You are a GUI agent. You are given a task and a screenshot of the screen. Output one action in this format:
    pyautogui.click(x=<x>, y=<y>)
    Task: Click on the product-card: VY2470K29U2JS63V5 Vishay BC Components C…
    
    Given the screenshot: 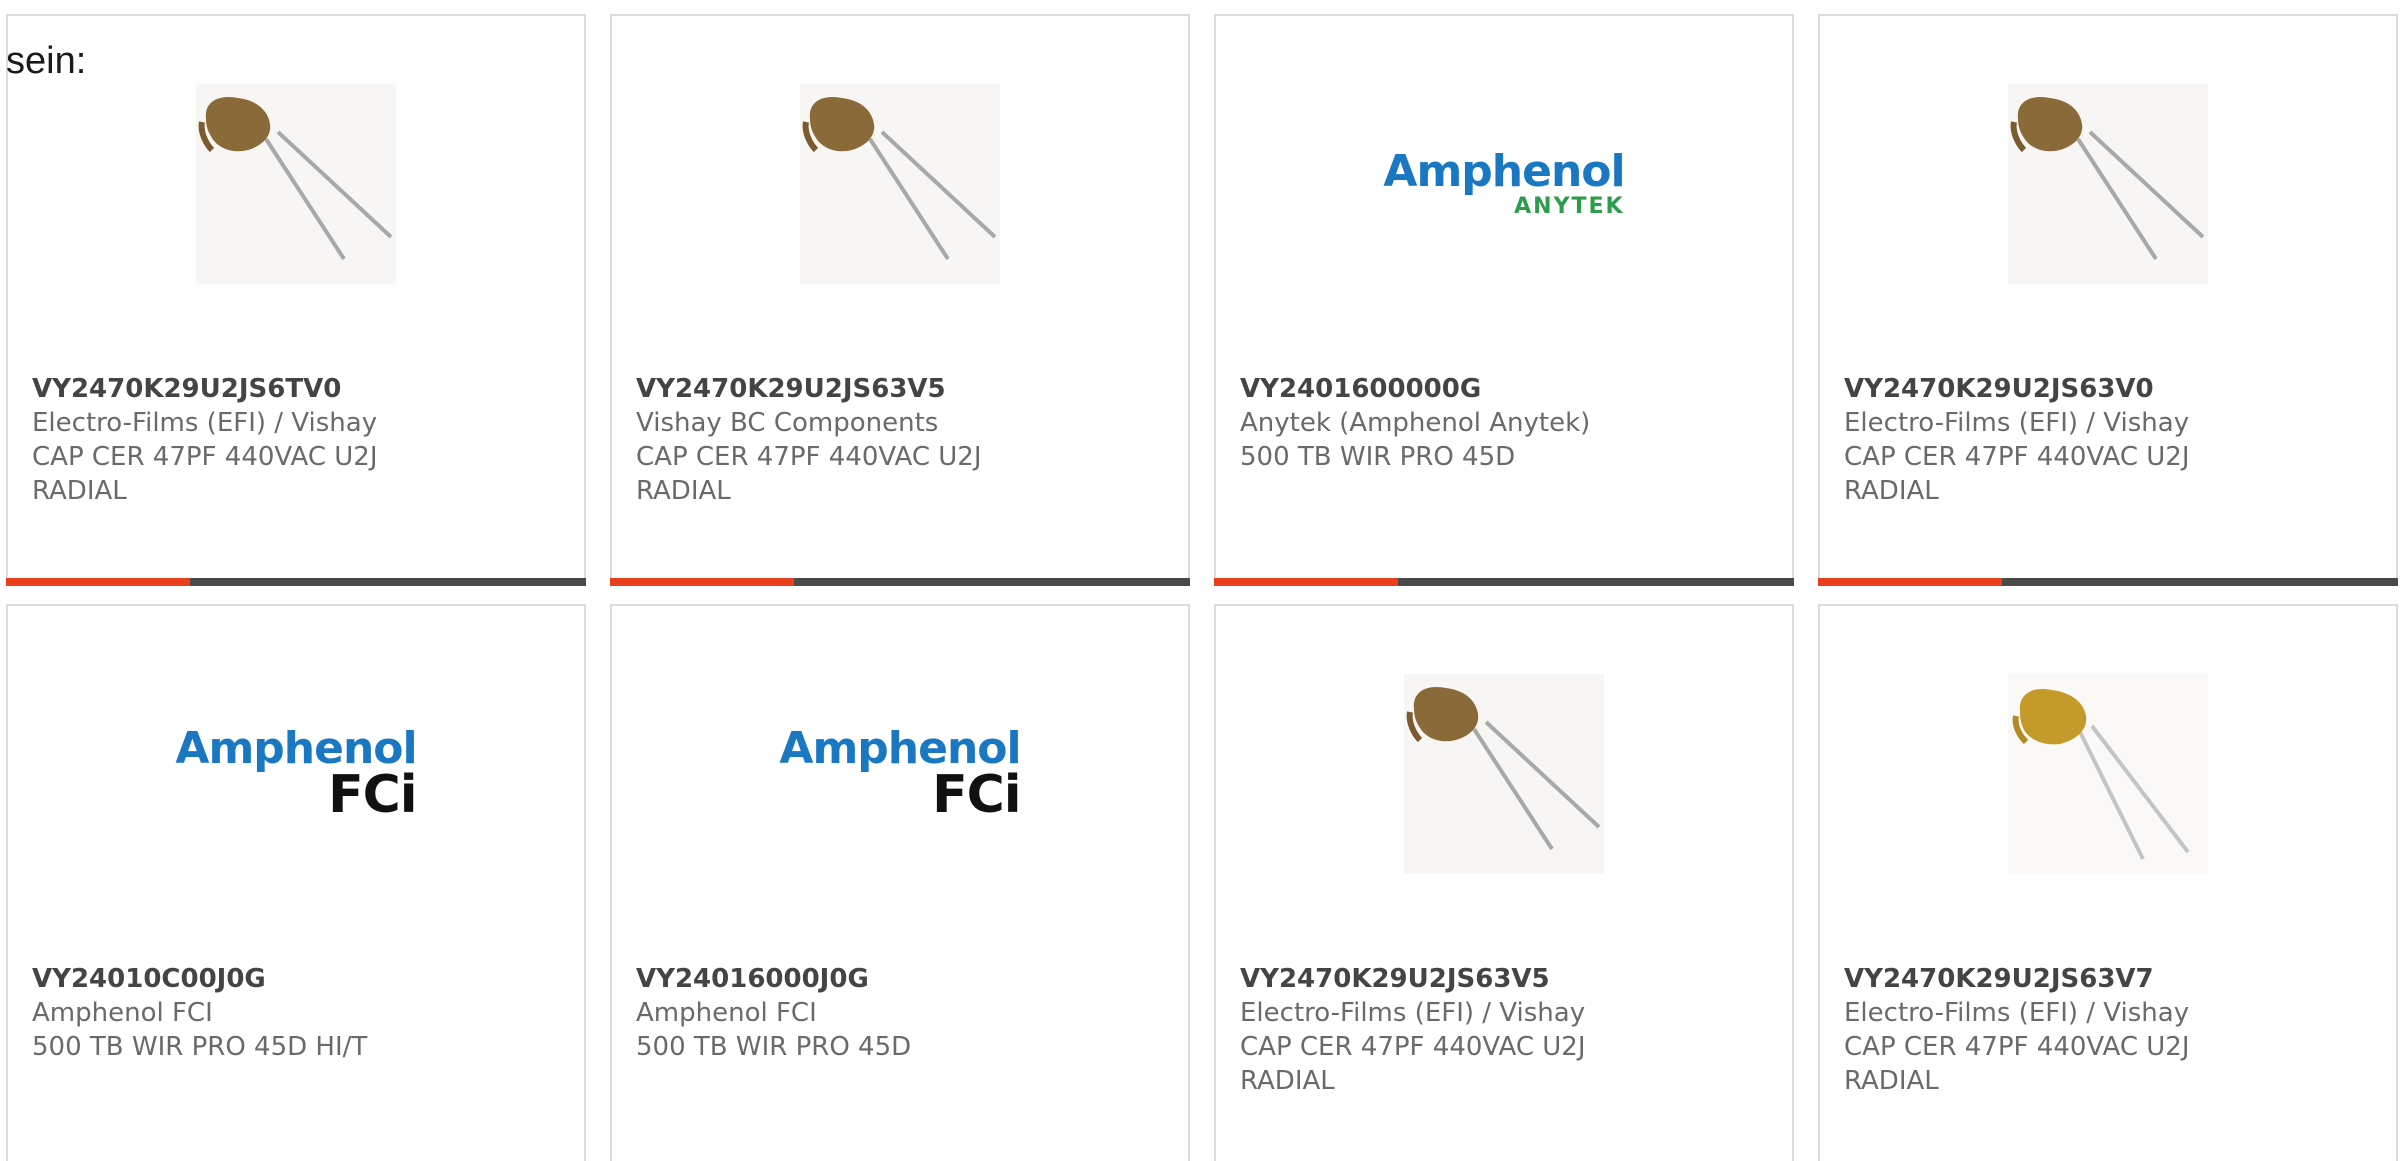 What is the action you would take?
    pyautogui.click(x=900, y=300)
    